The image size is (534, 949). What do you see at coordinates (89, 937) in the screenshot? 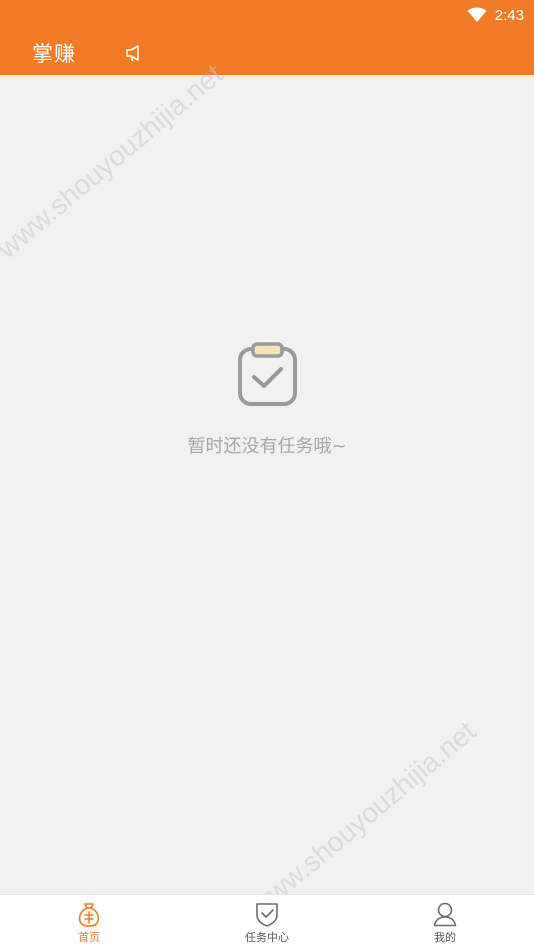
I see `nav-label-home: 首页` at bounding box center [89, 937].